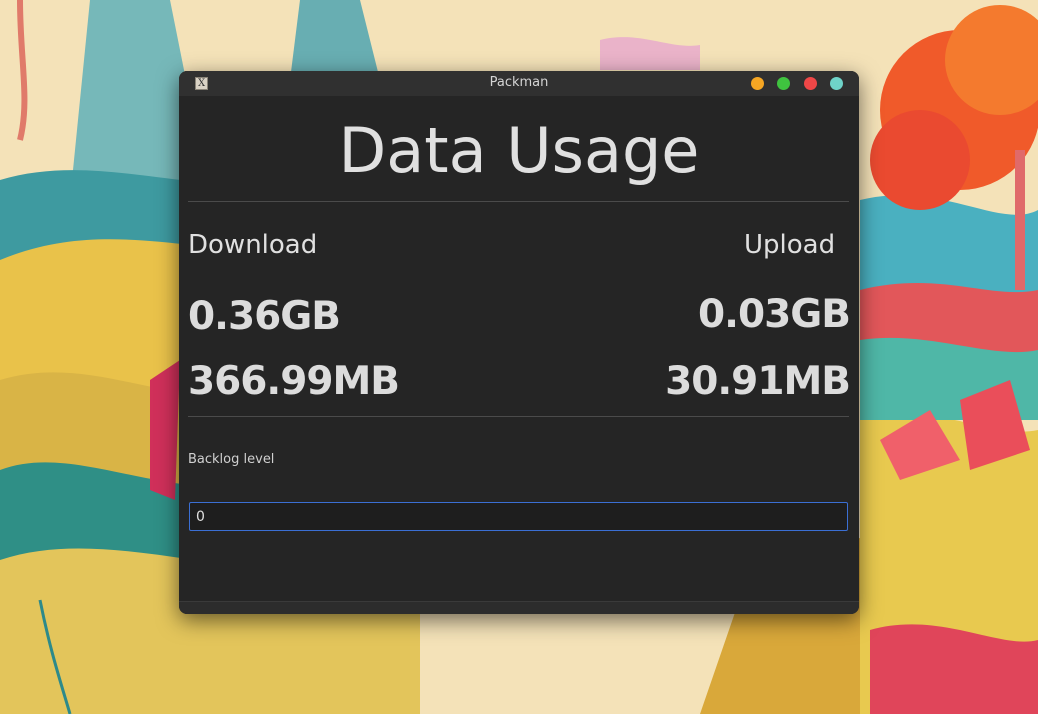 This screenshot has height=714, width=1038. What do you see at coordinates (758, 381) in the screenshot?
I see `upload-mb-value: 30.91MB` at bounding box center [758, 381].